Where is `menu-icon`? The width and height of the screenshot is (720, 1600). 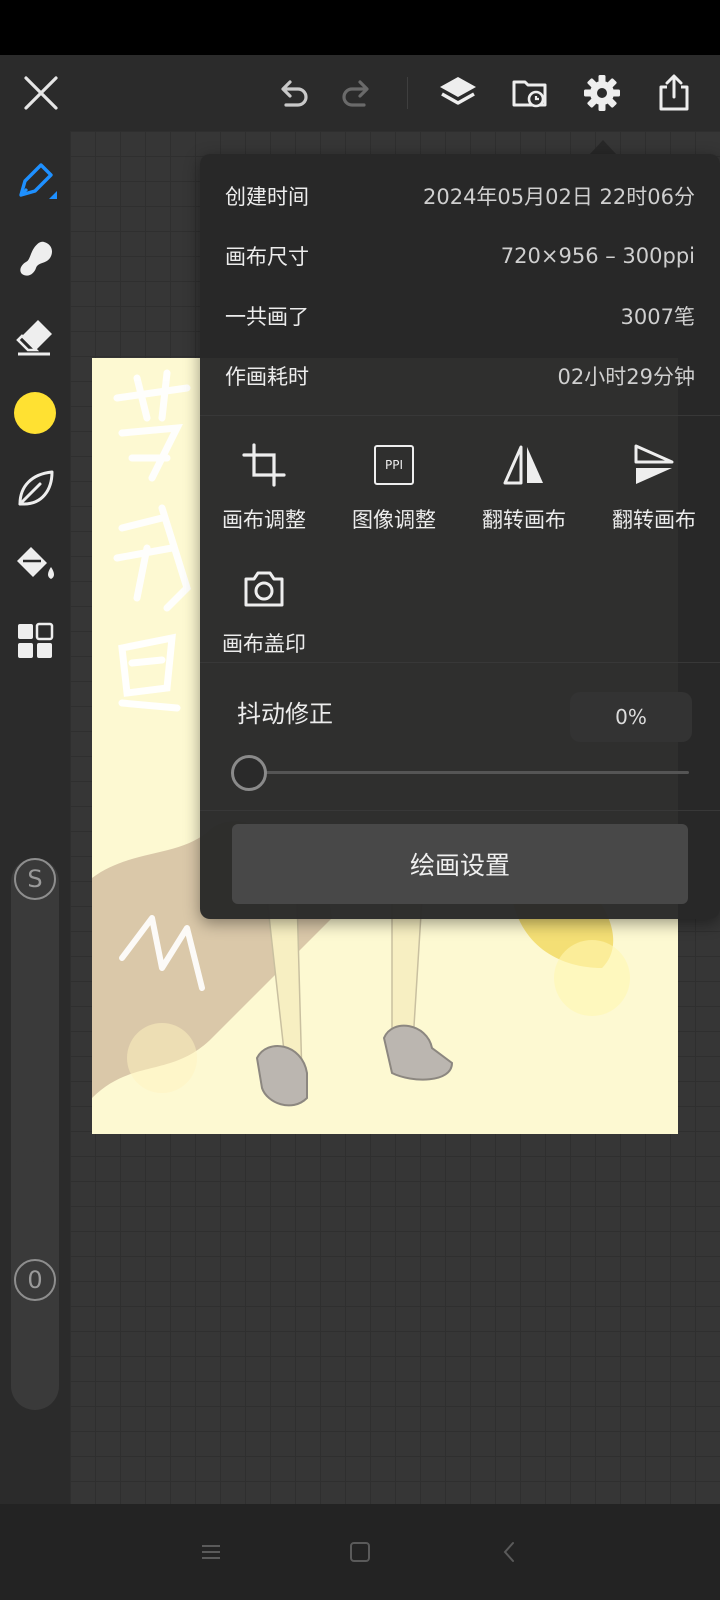 menu-icon is located at coordinates (211, 1552).